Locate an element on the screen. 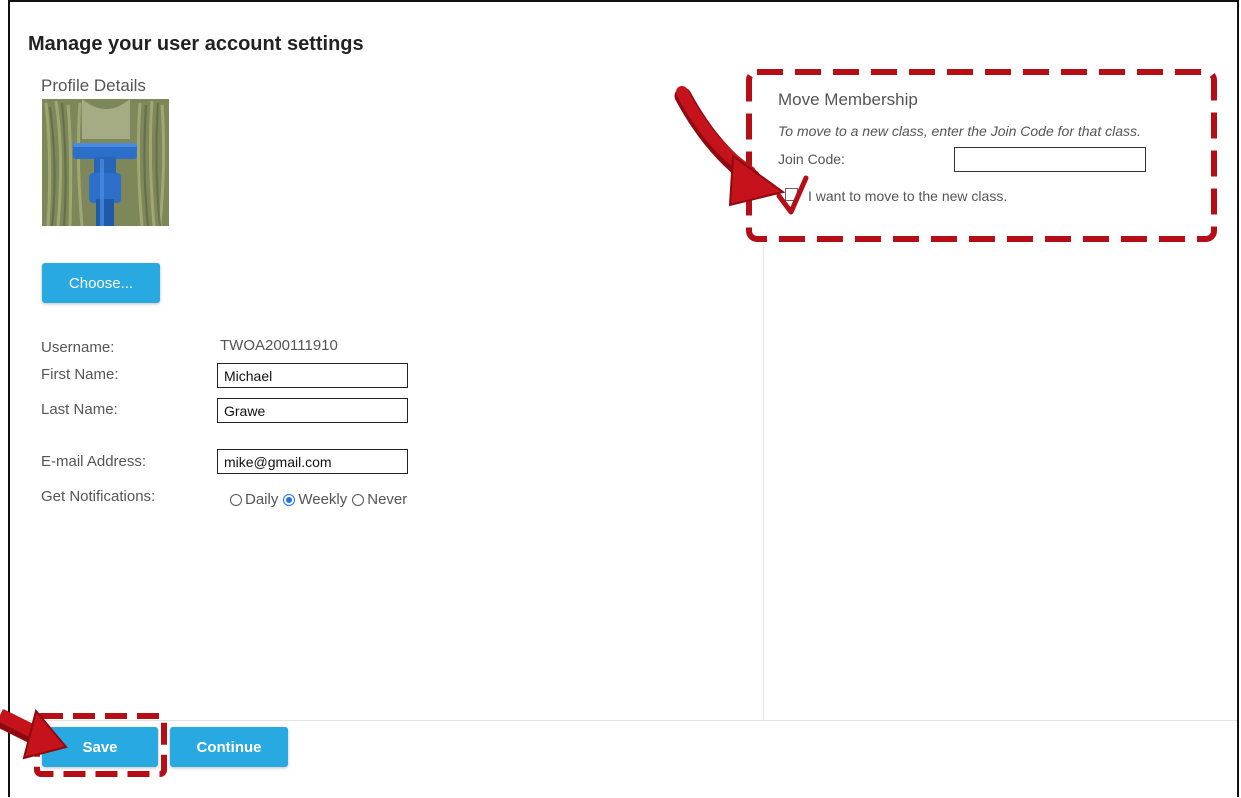 The width and height of the screenshot is (1241, 798). notifications-label: Get Notifications: is located at coordinates (98, 496).